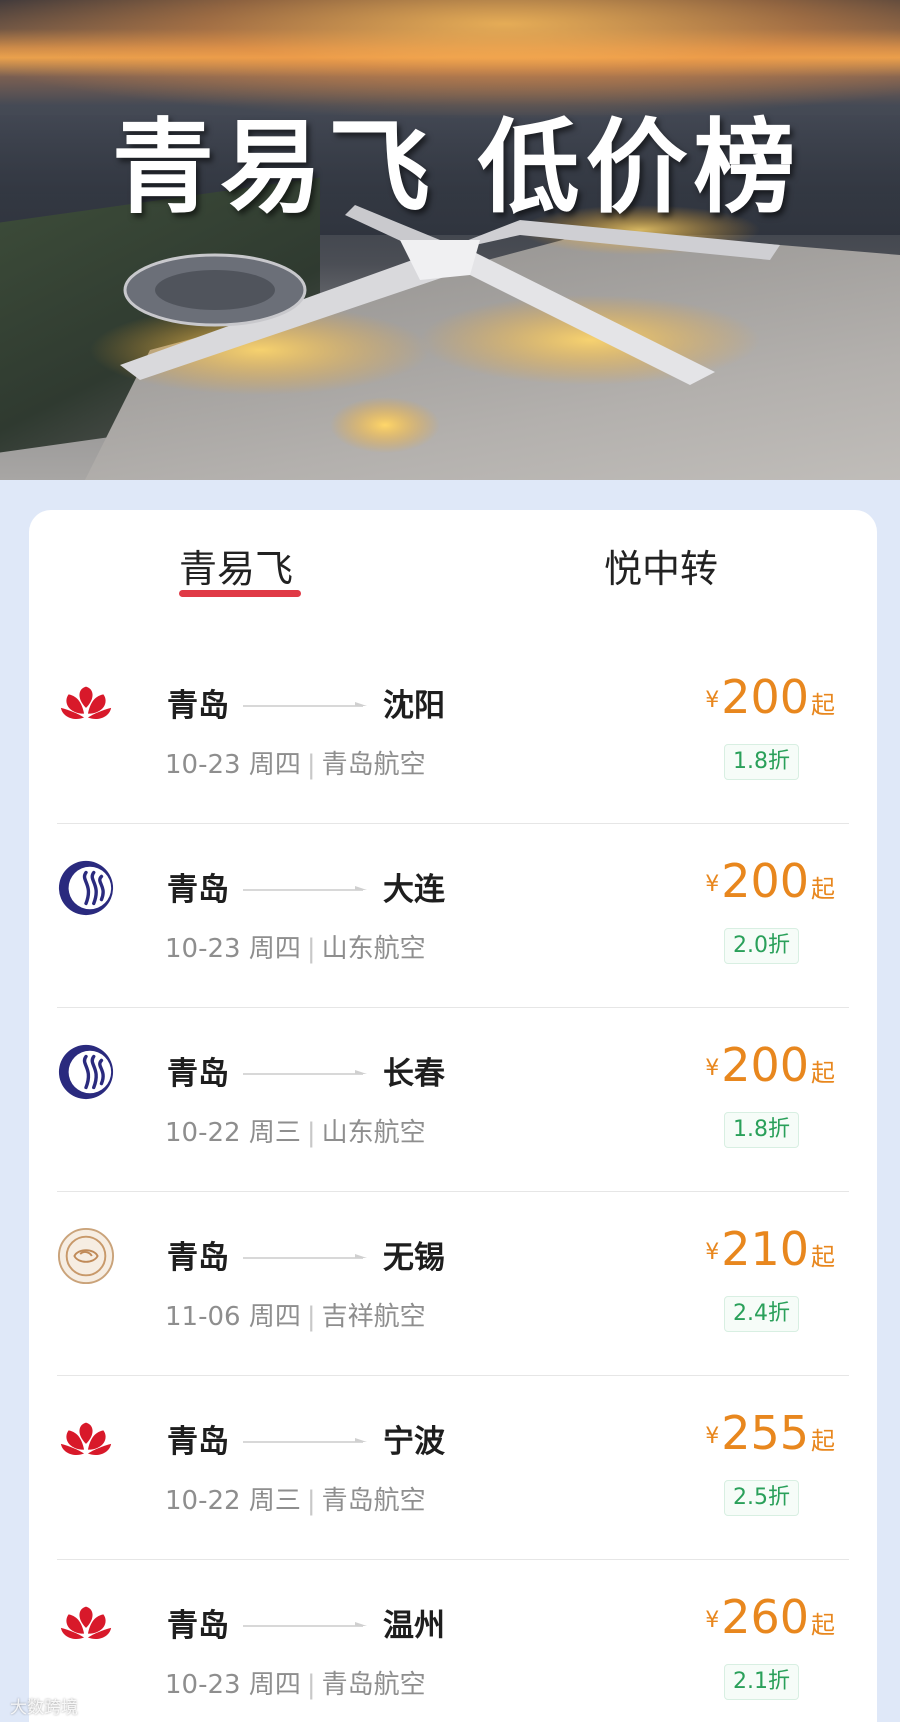 This screenshot has width=900, height=1722. Describe the element at coordinates (453, 565) in the screenshot. I see `tab-bar: 青易飞 悦中转` at that location.